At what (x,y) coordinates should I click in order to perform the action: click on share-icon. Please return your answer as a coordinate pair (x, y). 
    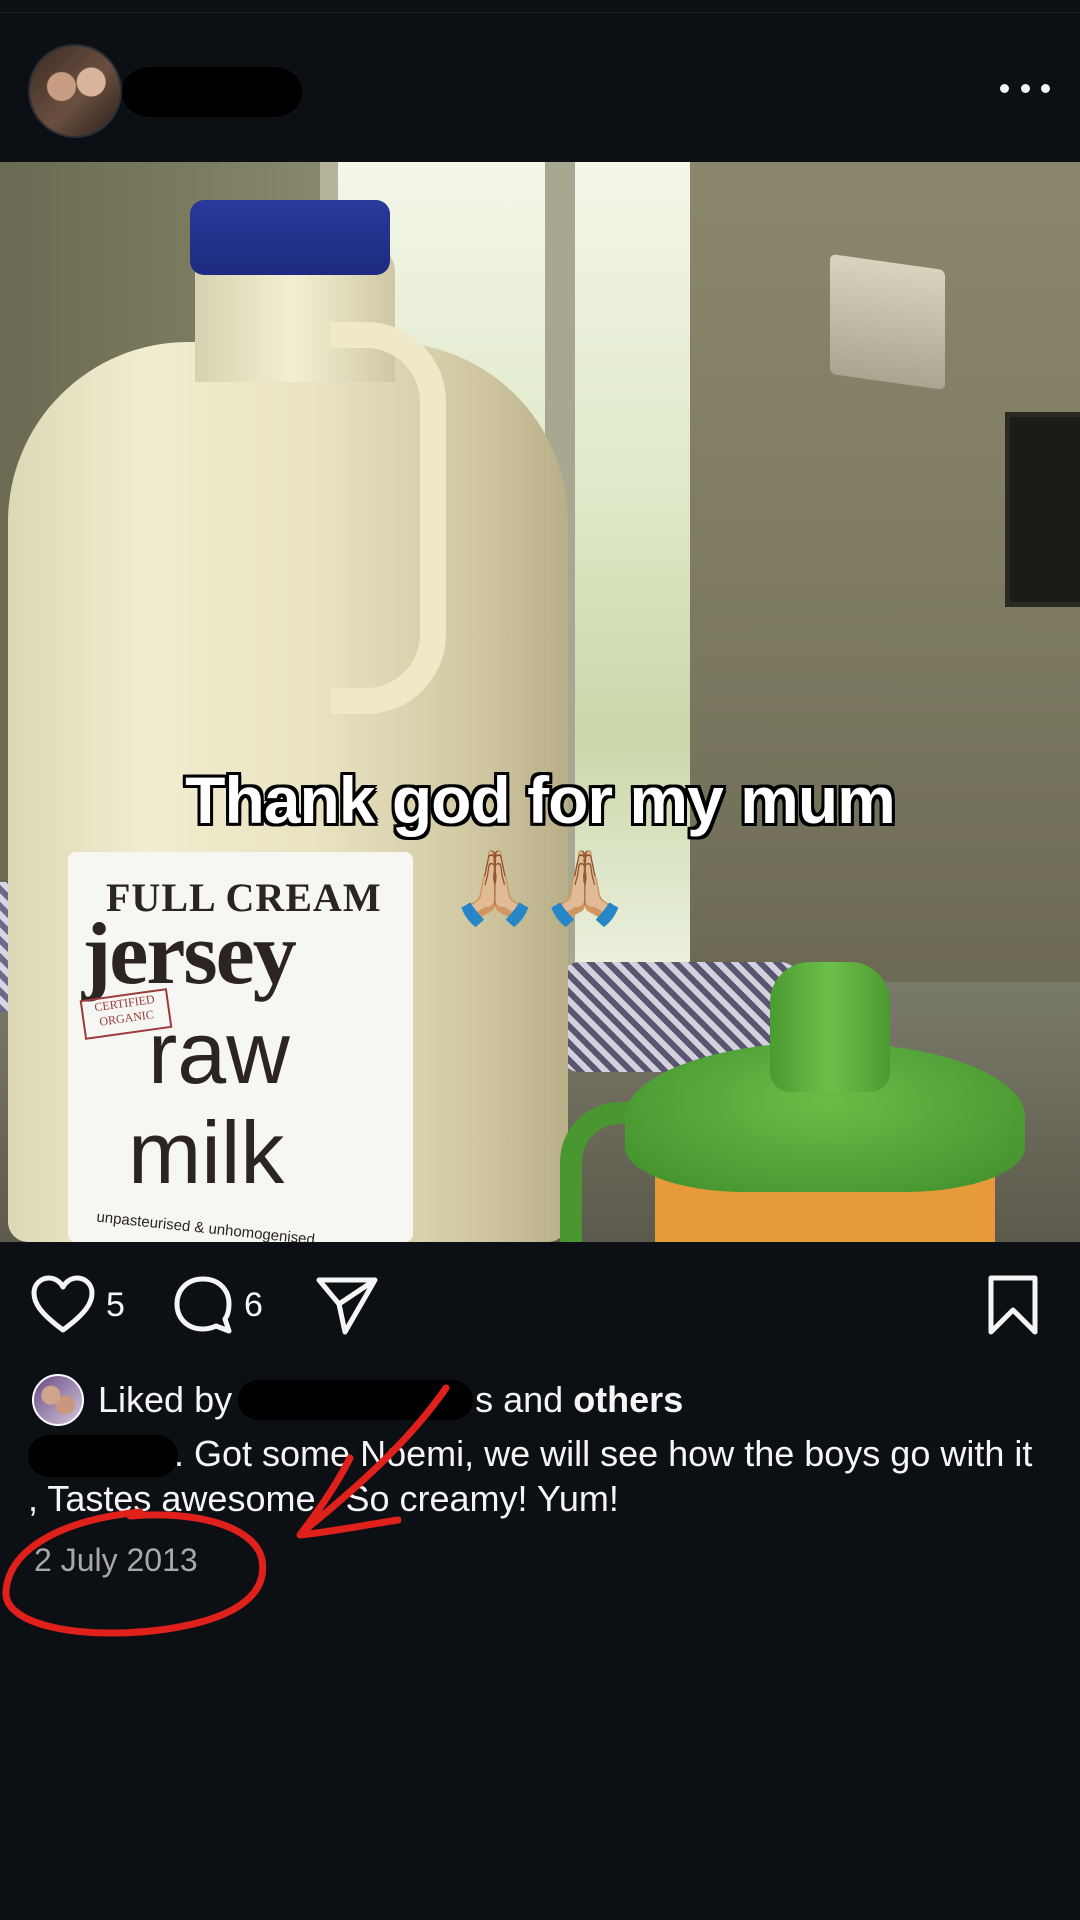
    Looking at the image, I should click on (347, 1306).